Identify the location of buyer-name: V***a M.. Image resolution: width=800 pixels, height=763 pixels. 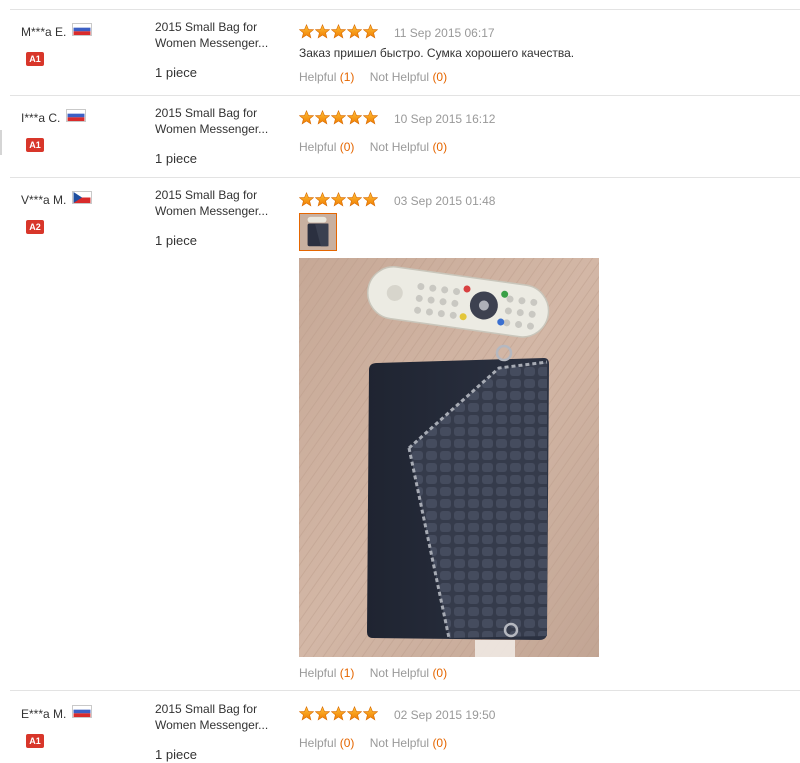
(44, 199).